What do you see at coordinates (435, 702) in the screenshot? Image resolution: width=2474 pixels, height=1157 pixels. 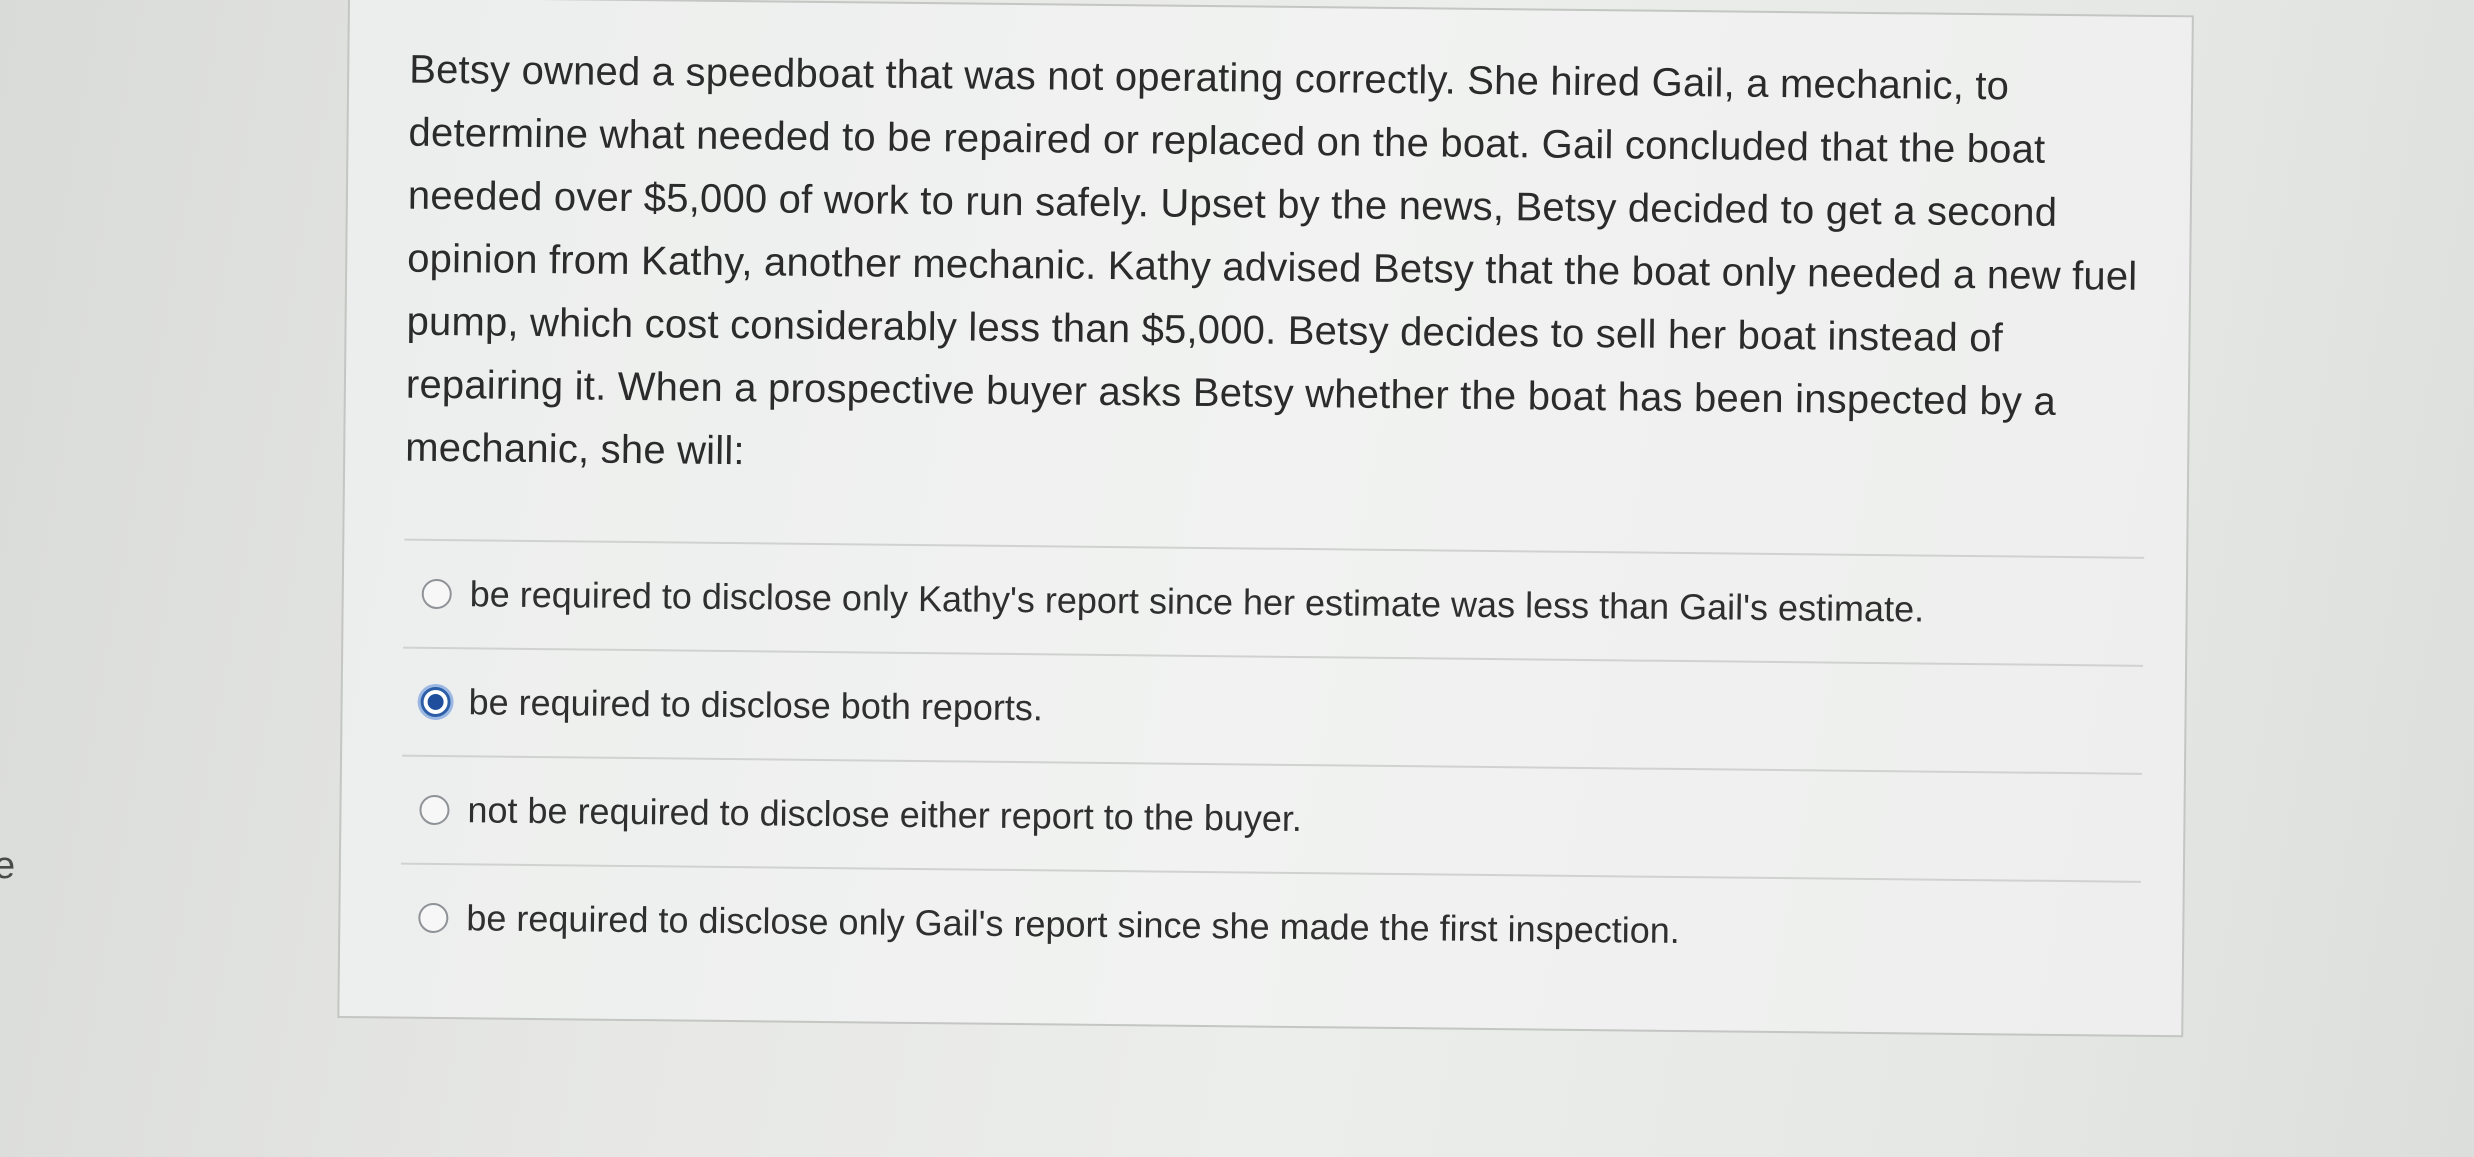 I see `radio-button-selected` at bounding box center [435, 702].